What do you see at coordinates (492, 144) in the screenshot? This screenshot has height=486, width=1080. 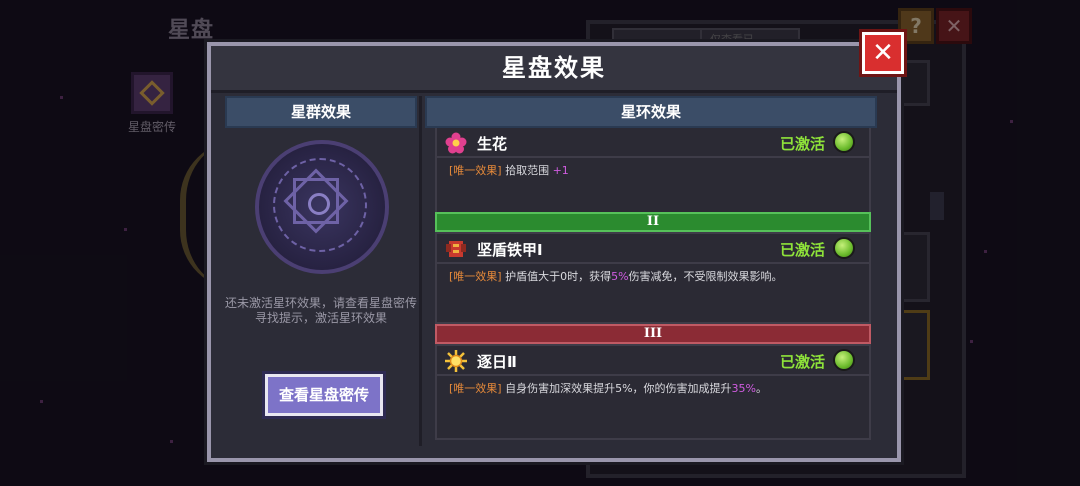 I see `effect-name: 生花` at bounding box center [492, 144].